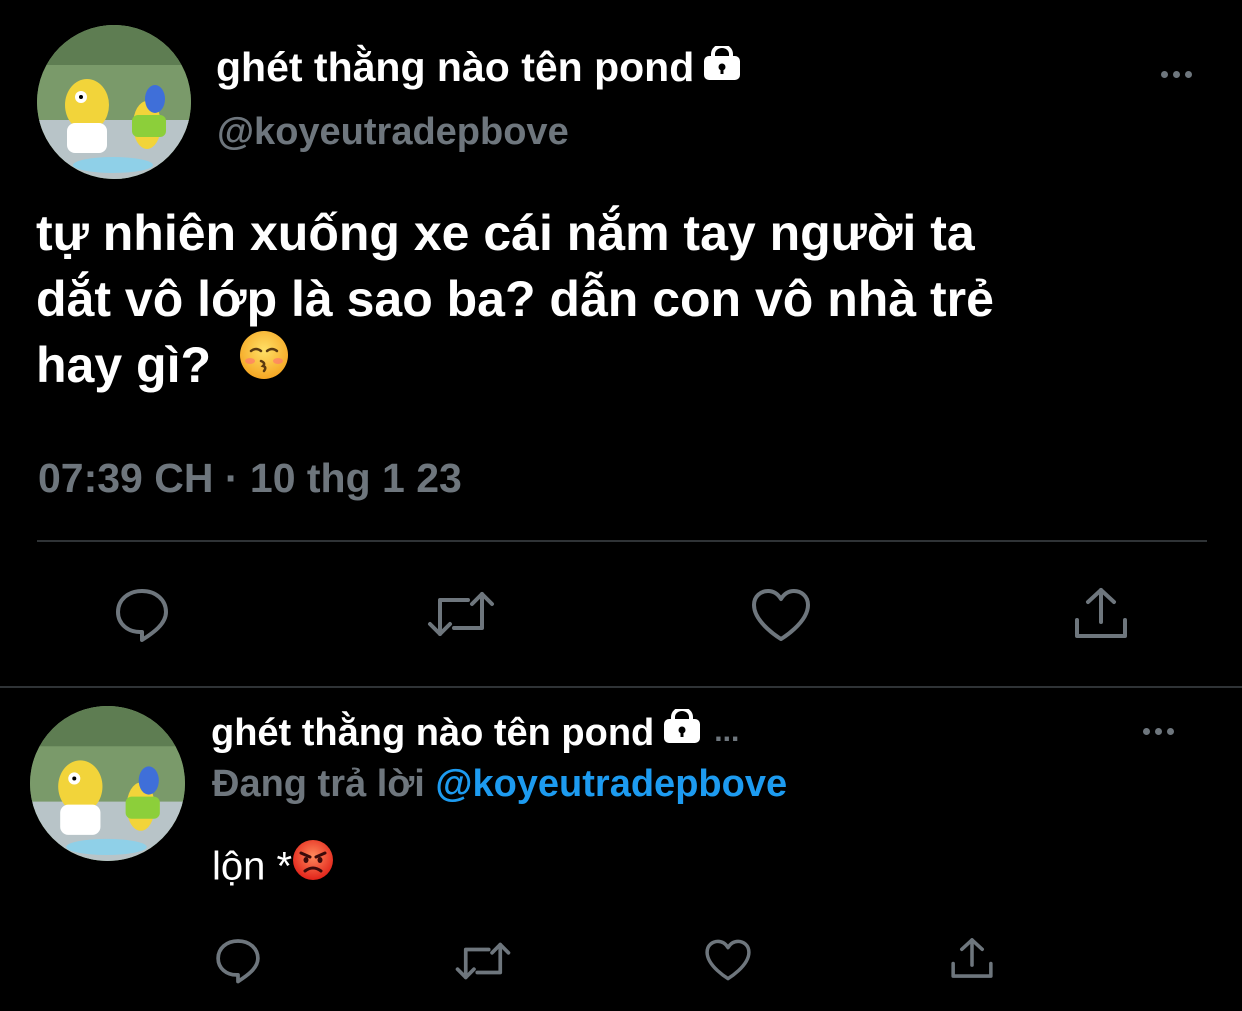 The width and height of the screenshot is (1242, 1011). I want to click on reply-text: lộn *, so click(273, 867).